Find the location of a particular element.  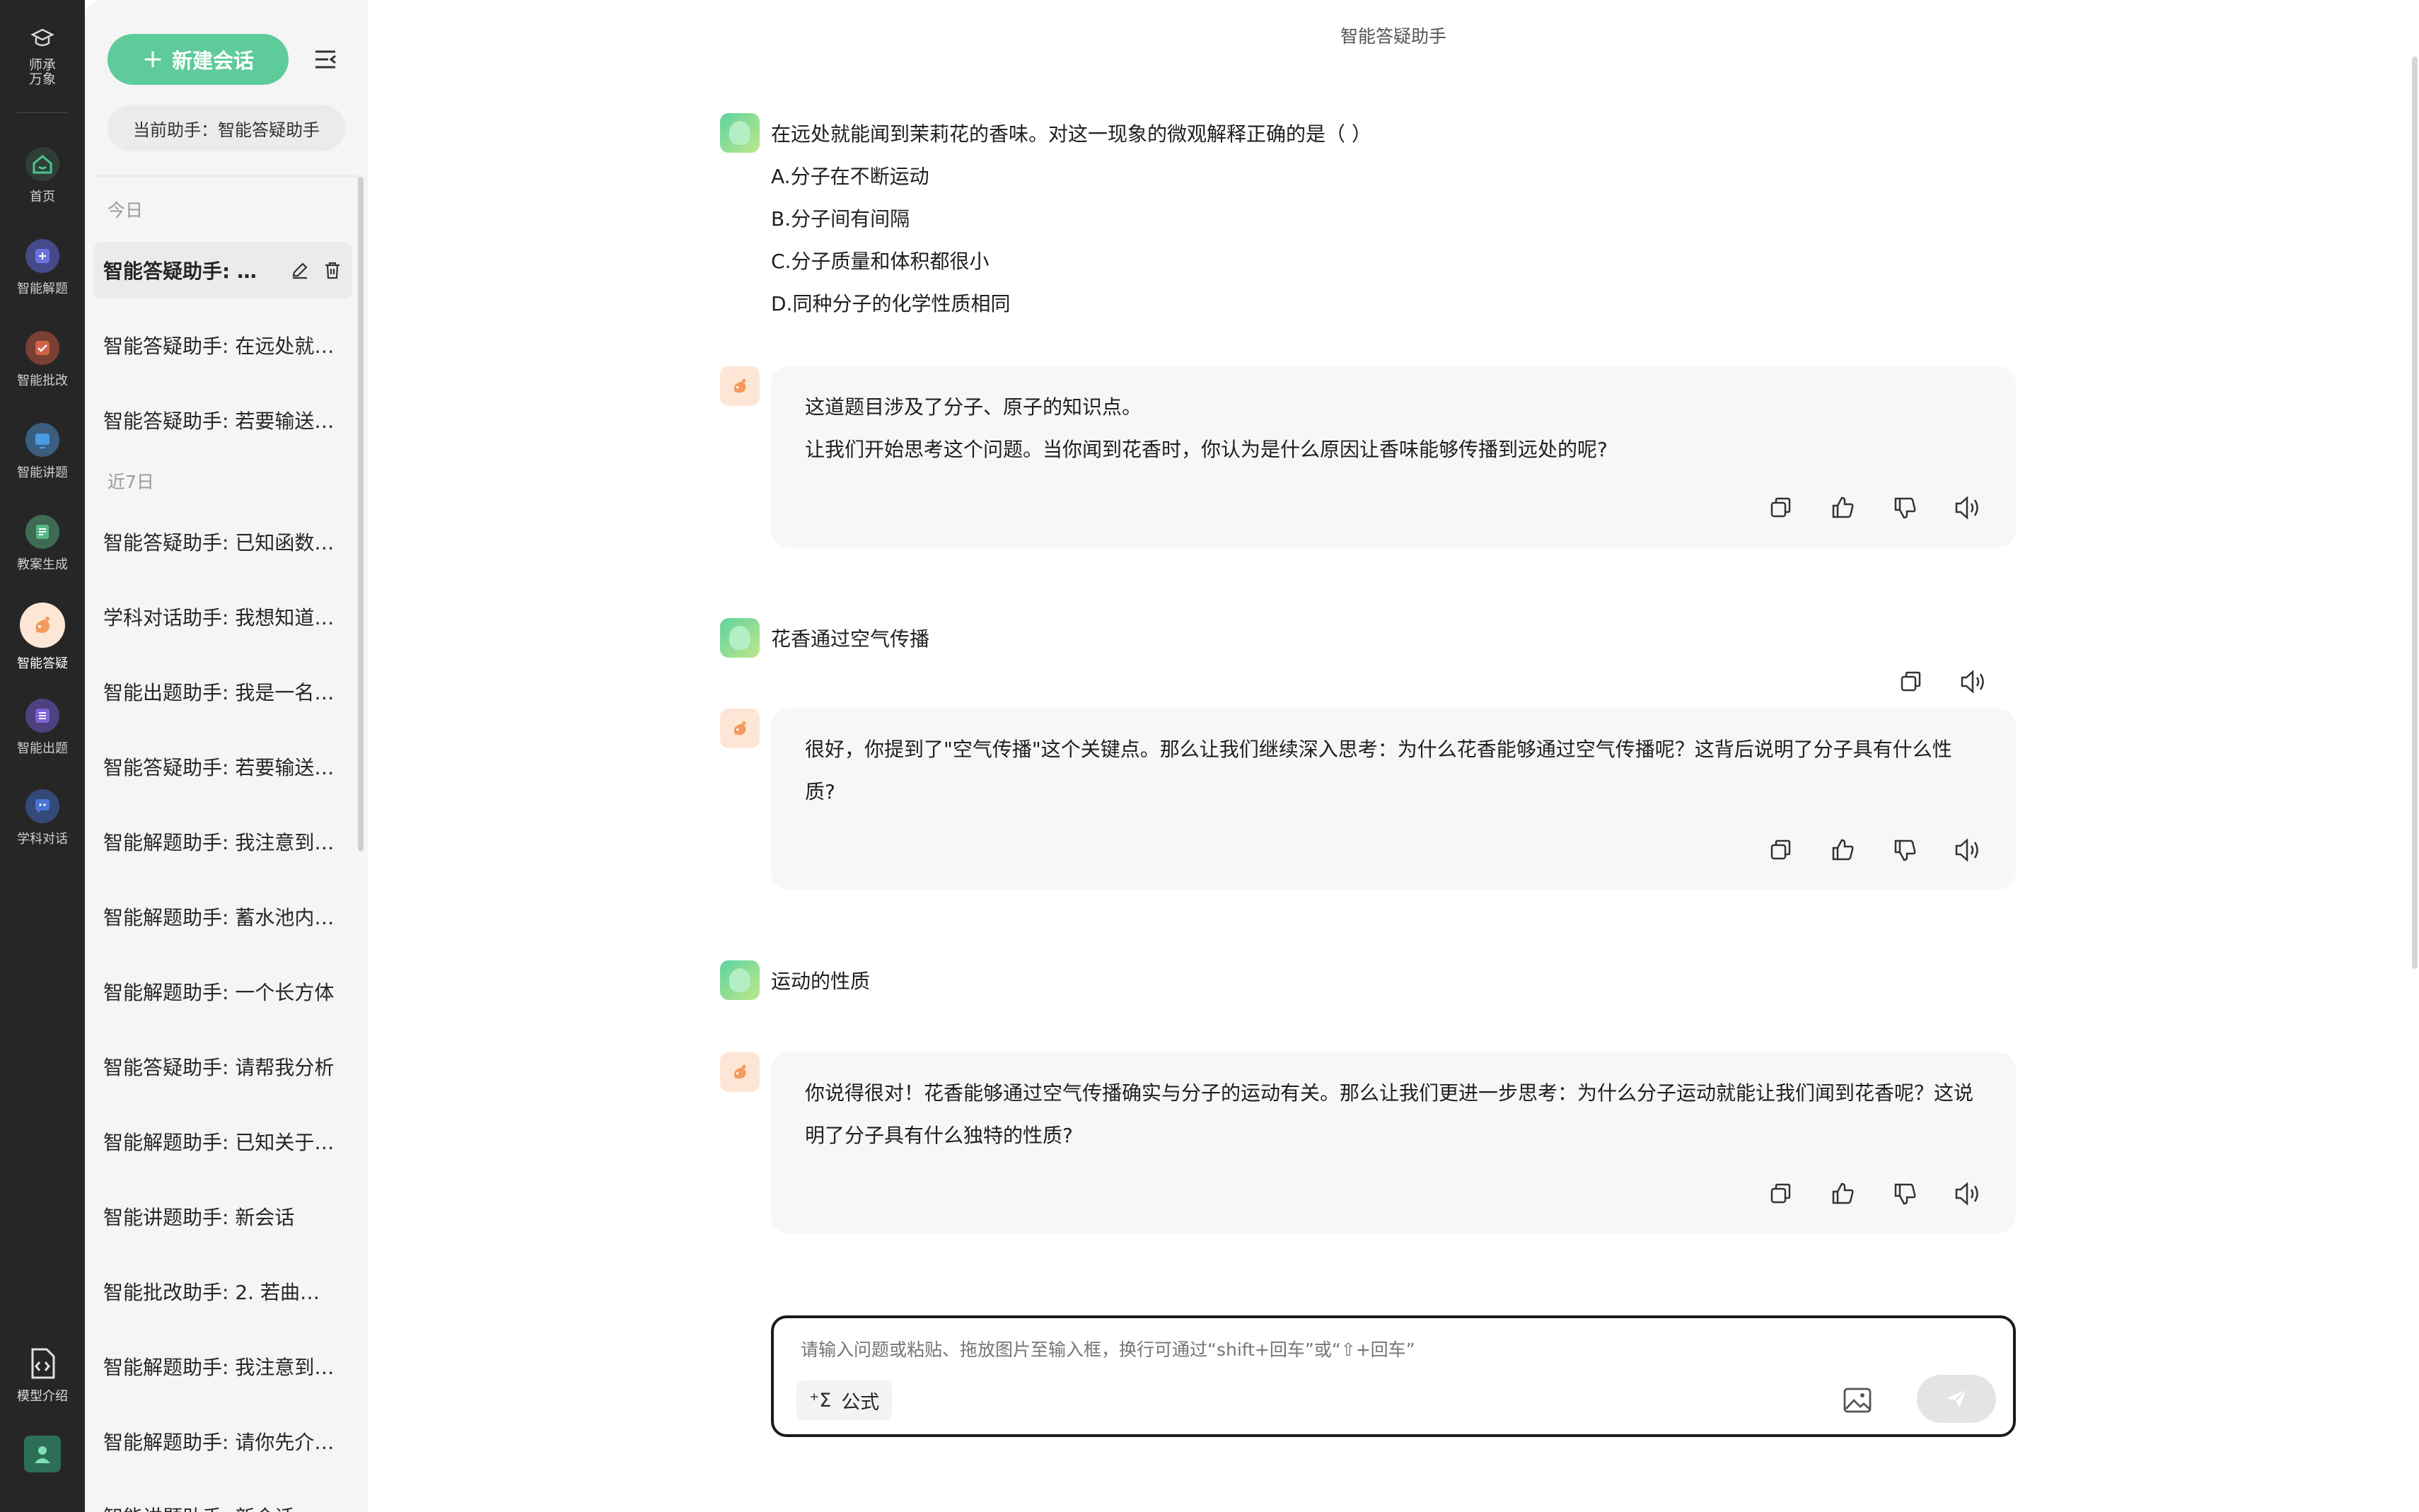

formula-button: ⁺Σ 公式 is located at coordinates (845, 1400).